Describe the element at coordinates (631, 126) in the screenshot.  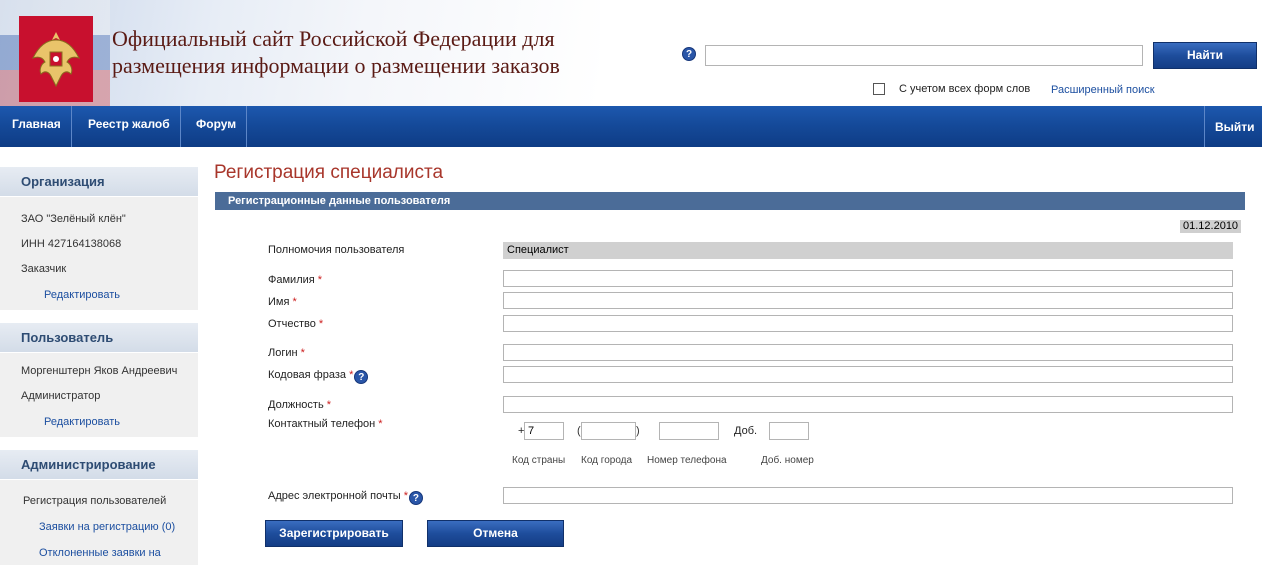
I see `main-nav: Главная Реестр жалоб Форум Выйти` at that location.